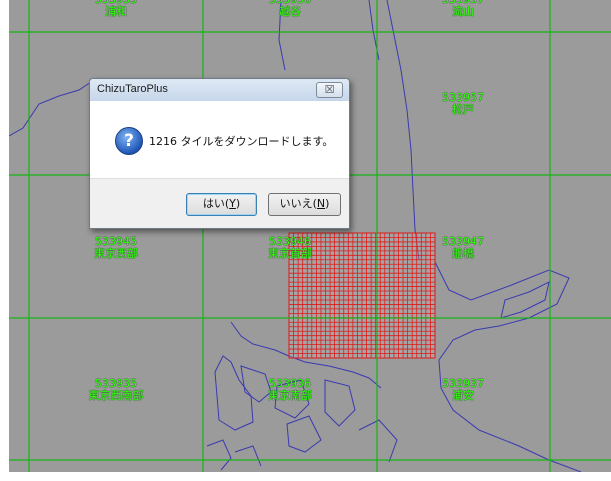  Describe the element at coordinates (463, 103) in the screenshot. I see `mesh-label-matsudo: 533957 松戸` at that location.